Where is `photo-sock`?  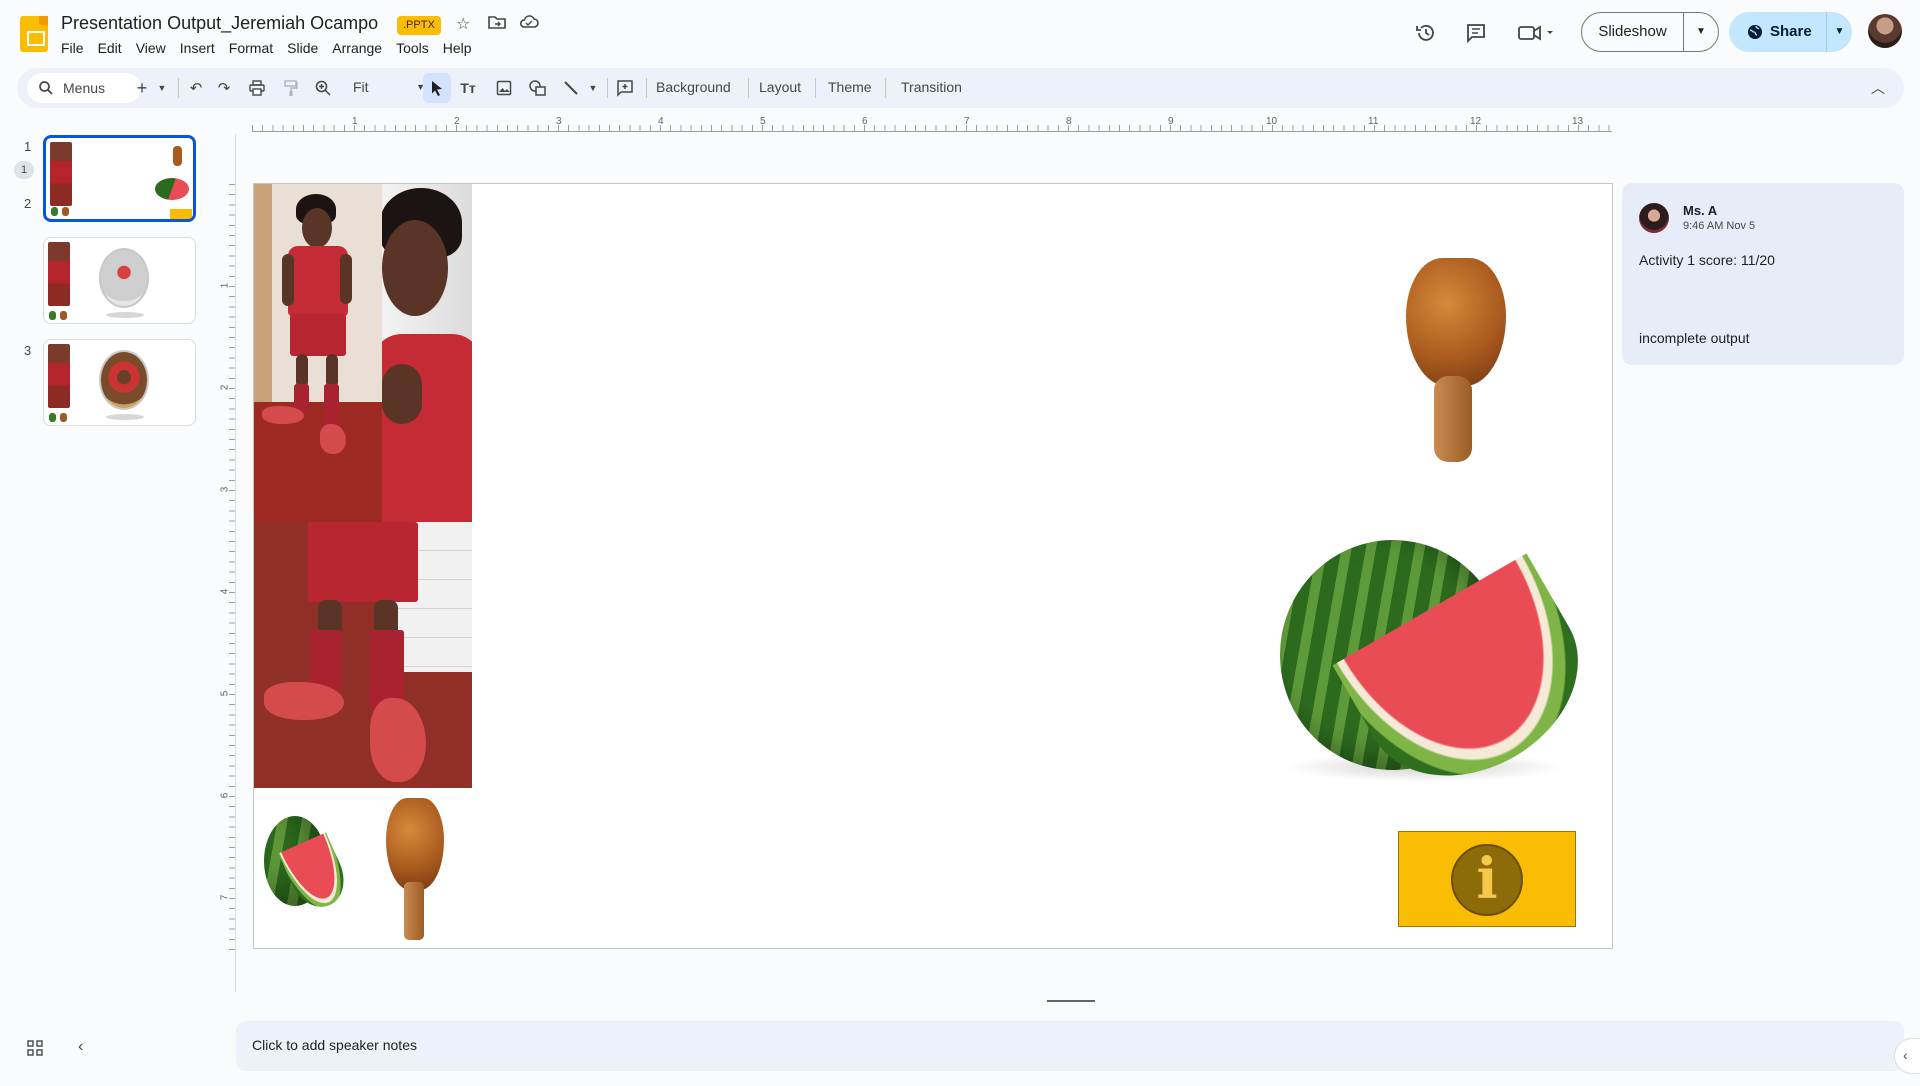
photo-sock is located at coordinates (326, 660).